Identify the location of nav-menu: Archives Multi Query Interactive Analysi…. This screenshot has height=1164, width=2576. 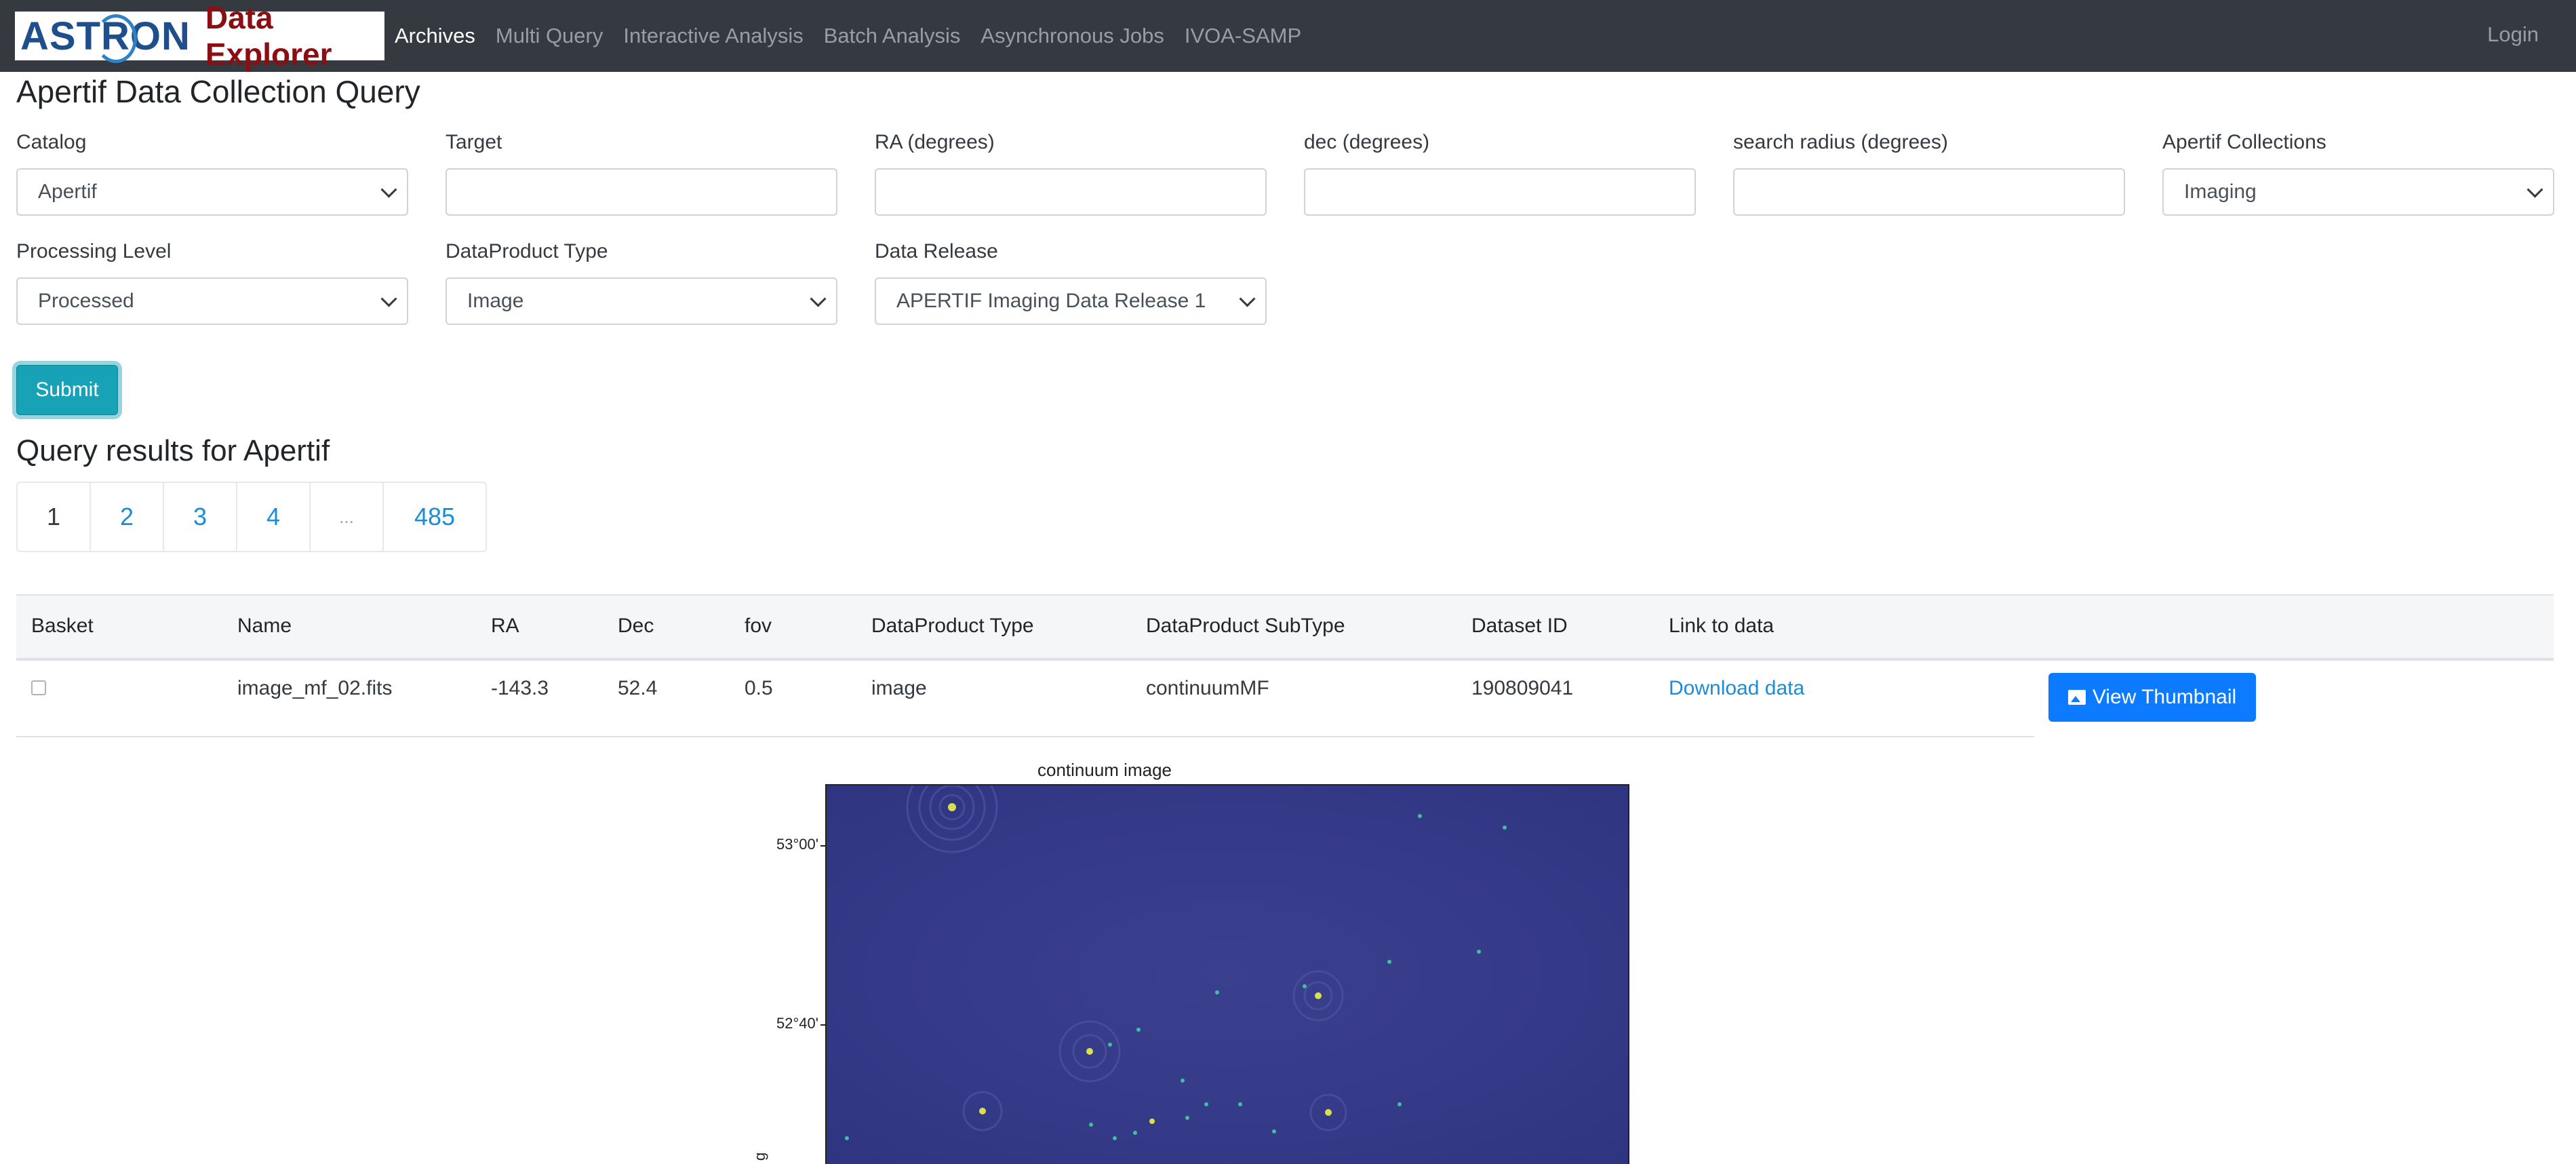
(858, 36).